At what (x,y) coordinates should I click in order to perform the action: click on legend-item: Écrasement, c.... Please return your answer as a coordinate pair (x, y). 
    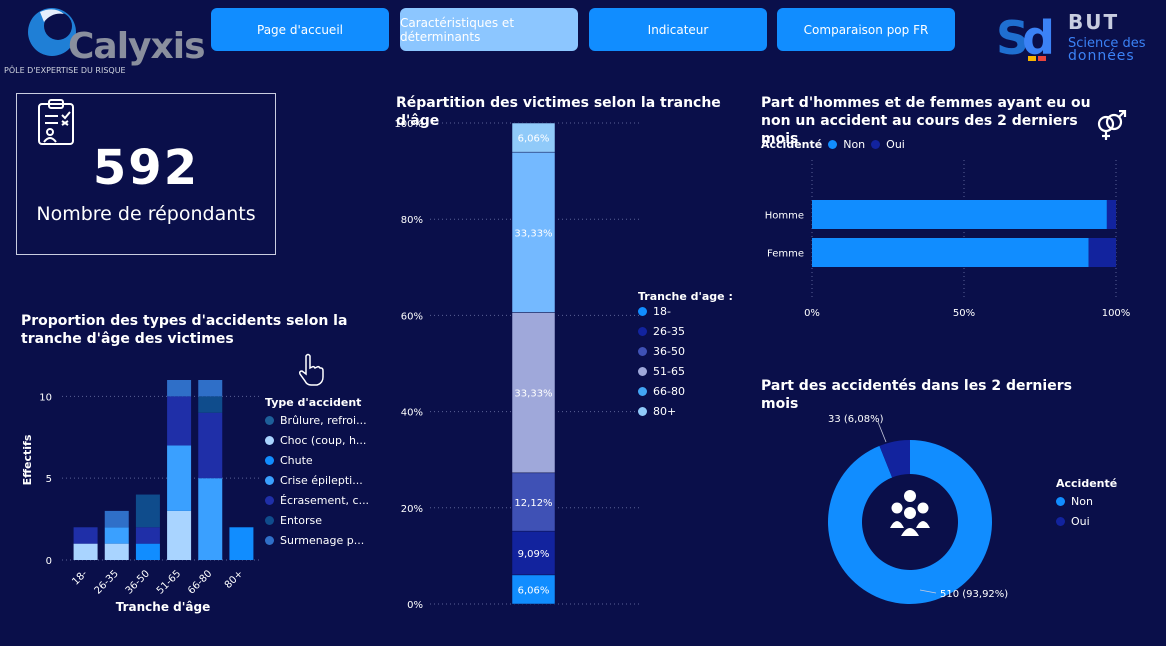
    Looking at the image, I should click on (320, 500).